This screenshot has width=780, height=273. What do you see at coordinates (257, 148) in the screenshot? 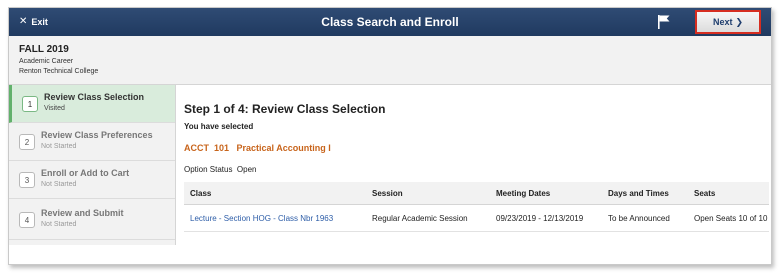
I see `course-title: ACCT 101 Practical Accounting I` at bounding box center [257, 148].